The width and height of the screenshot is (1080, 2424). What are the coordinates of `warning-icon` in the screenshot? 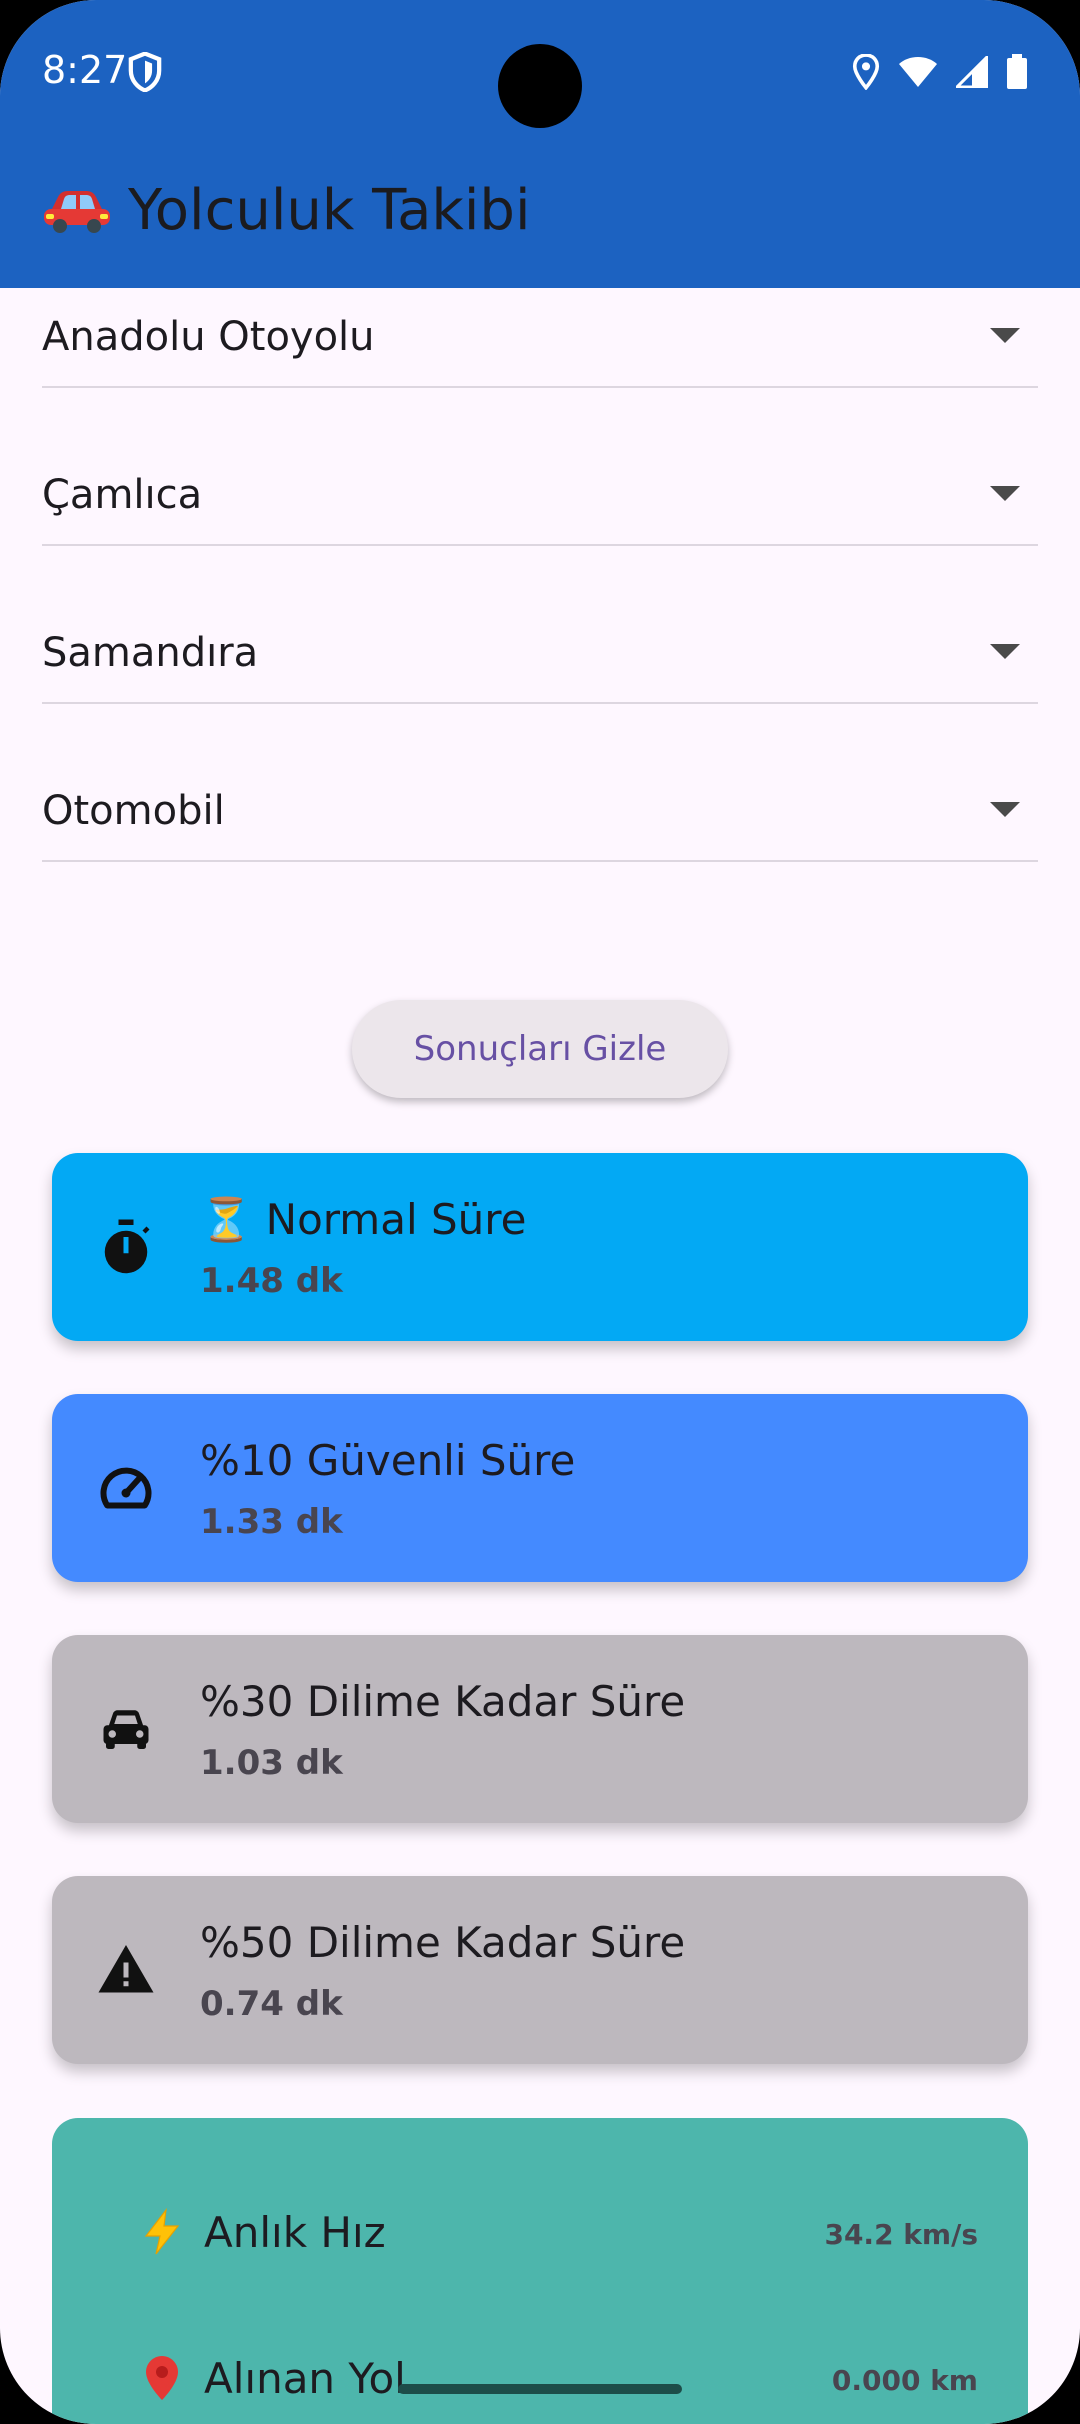 It's located at (126, 1969).